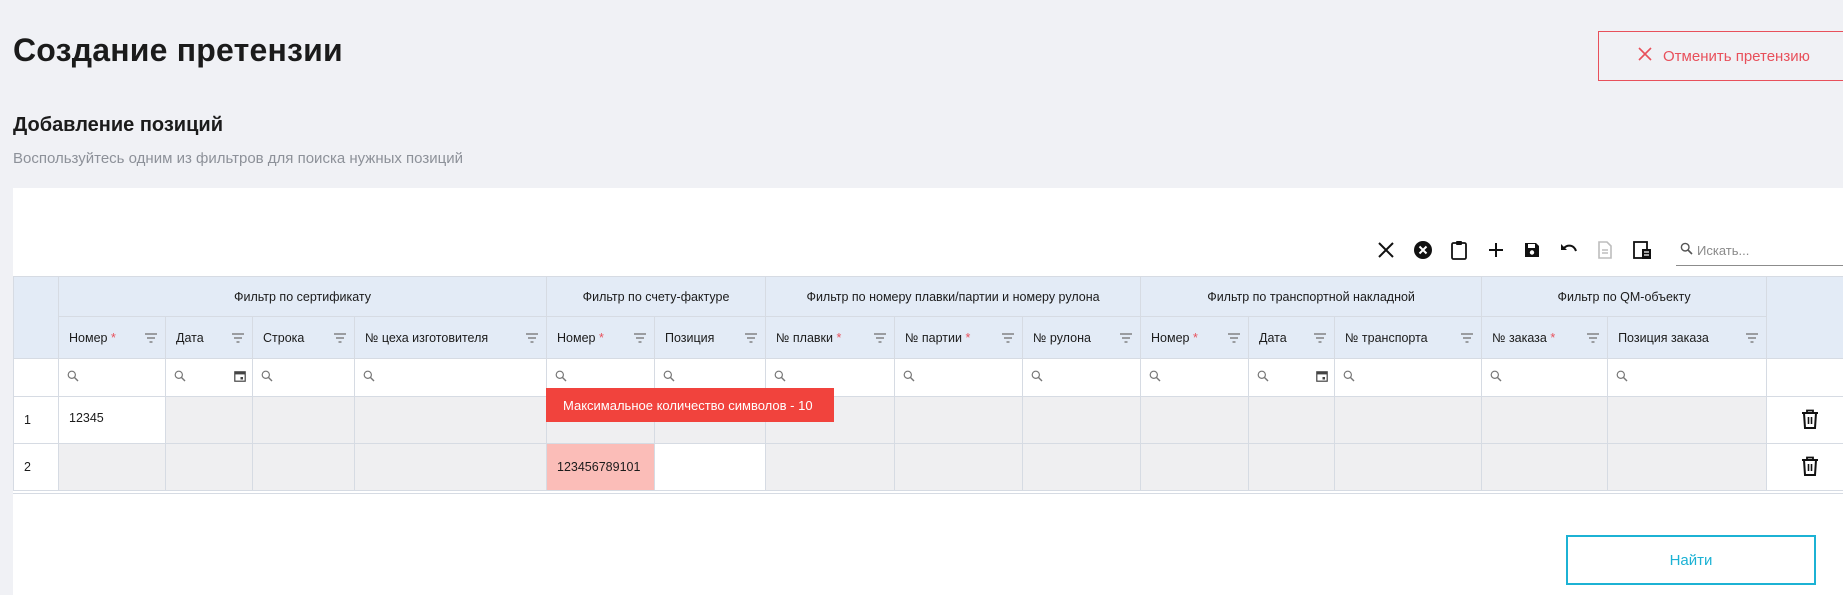  I want to click on column-header: Позиция, so click(710, 337).